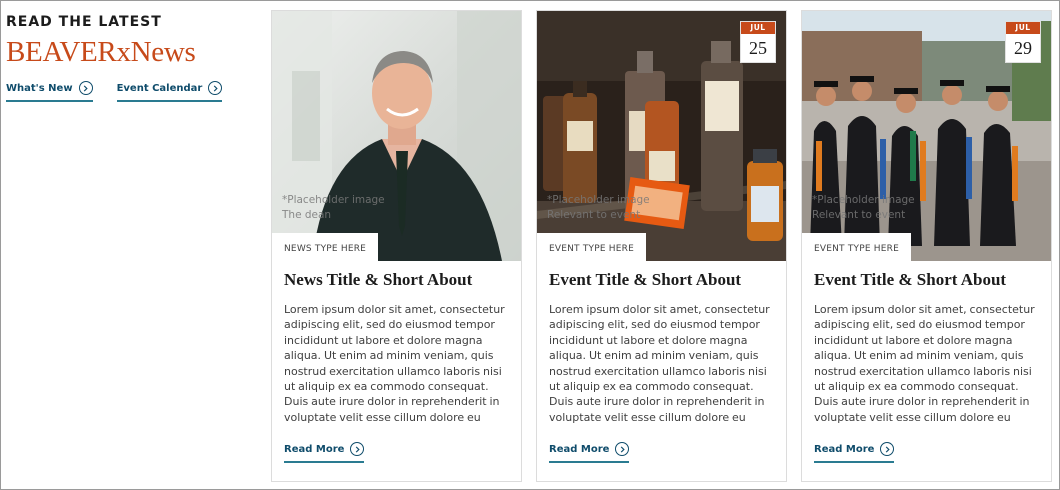 Image resolution: width=1060 pixels, height=490 pixels. I want to click on section-eyebrow: READ THE LATEST, so click(84, 22).